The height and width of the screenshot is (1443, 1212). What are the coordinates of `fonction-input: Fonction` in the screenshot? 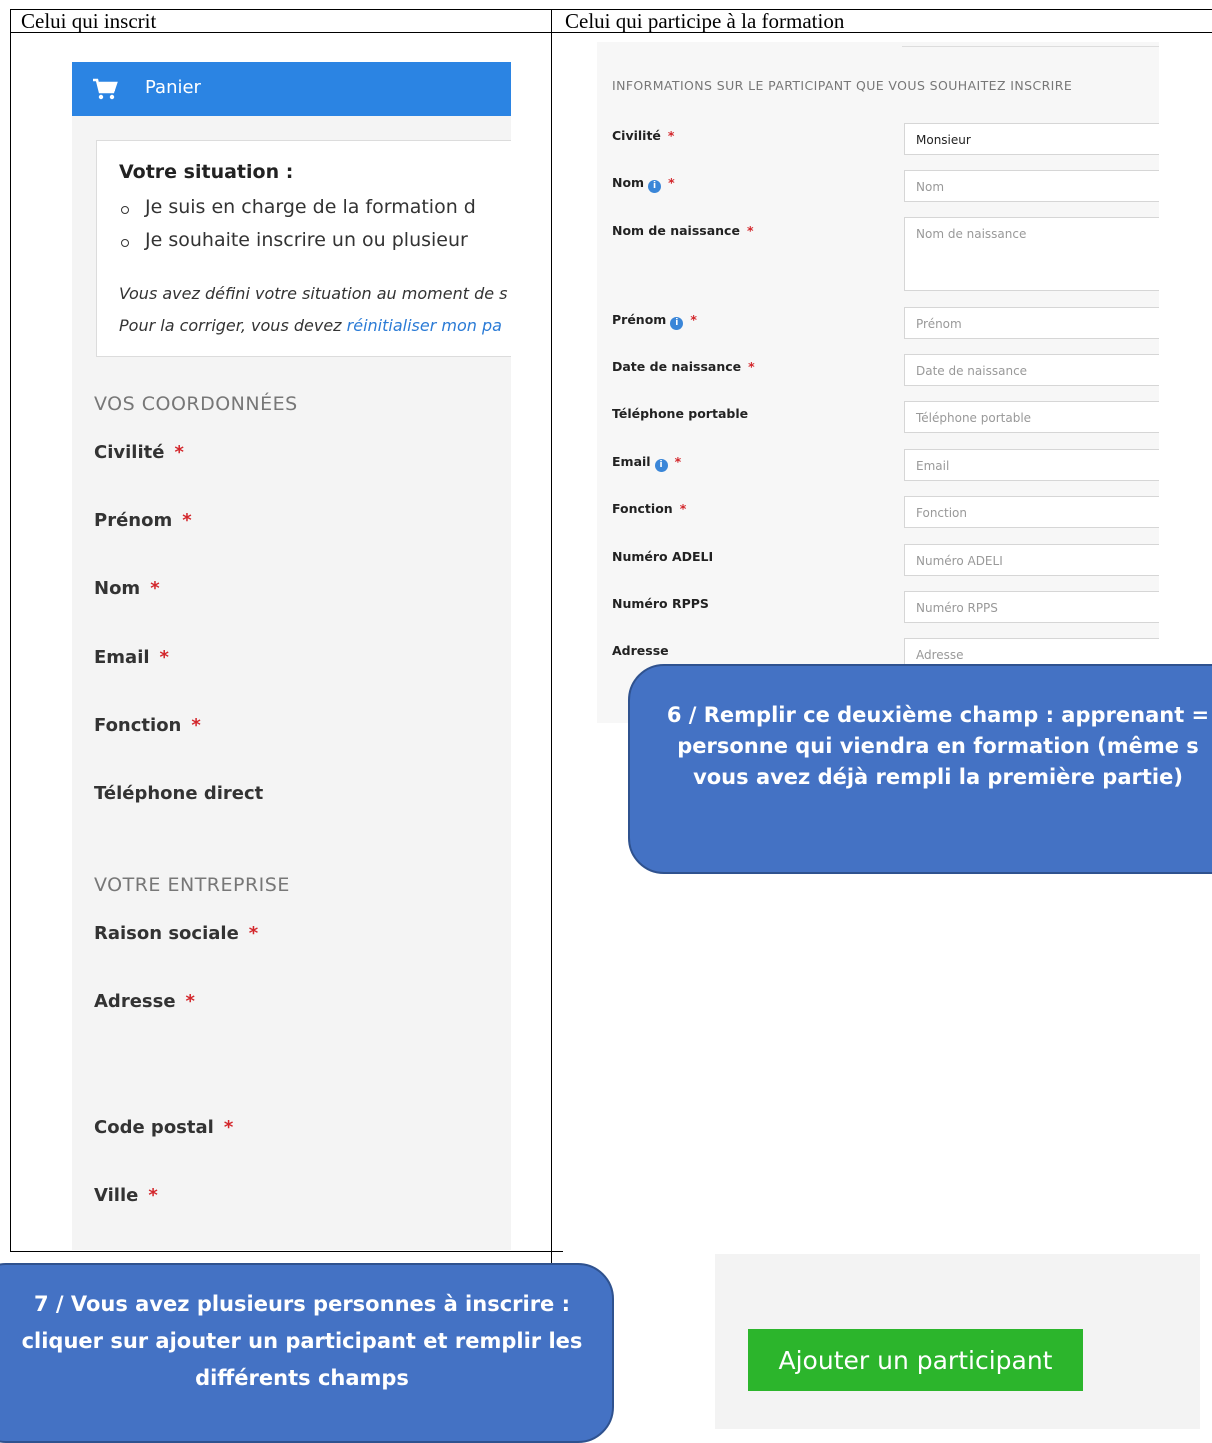 It's located at (1031, 512).